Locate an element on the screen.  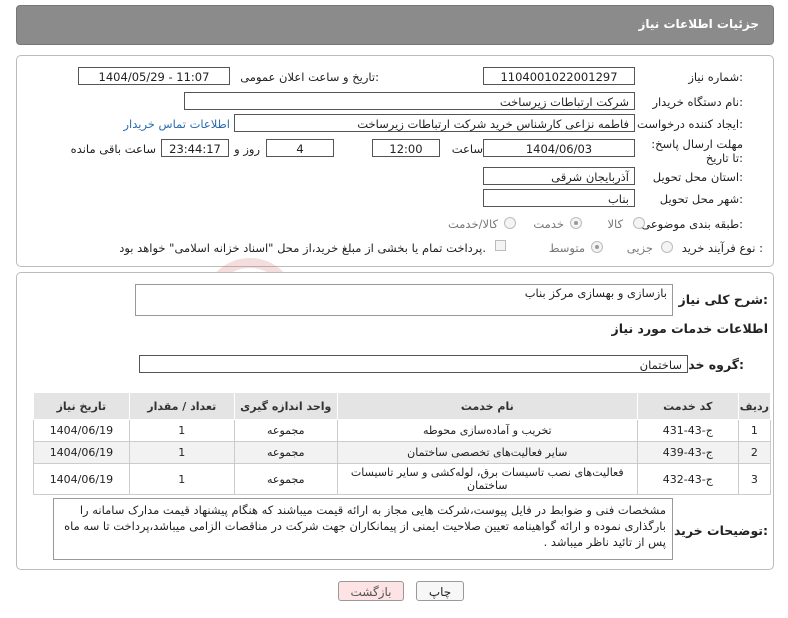
time-label: ساعت is located at coordinates (467, 149).